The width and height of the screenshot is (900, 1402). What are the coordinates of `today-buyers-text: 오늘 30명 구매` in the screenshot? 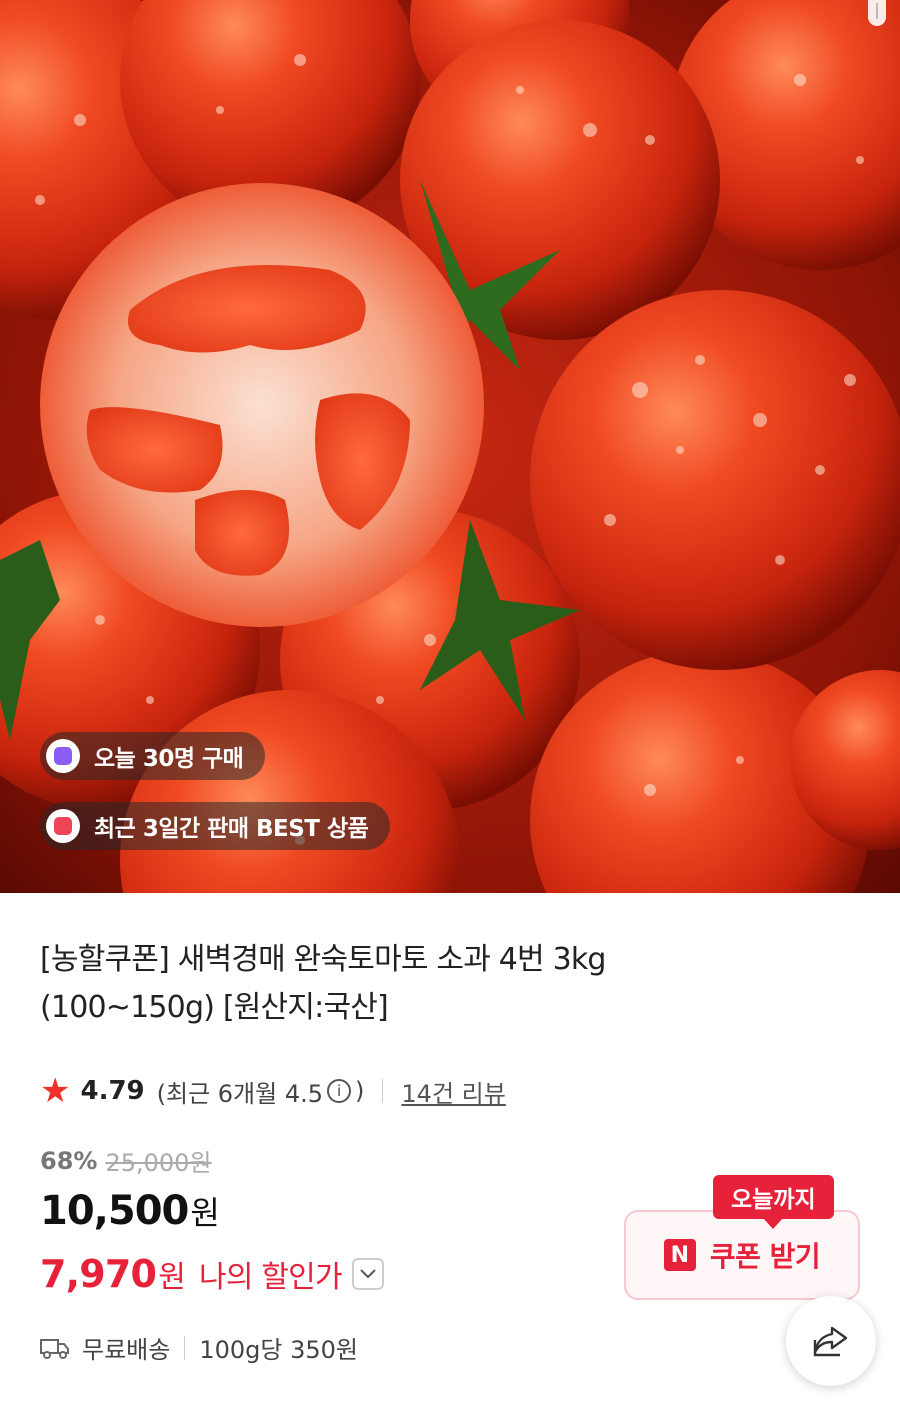 It's located at (169, 759).